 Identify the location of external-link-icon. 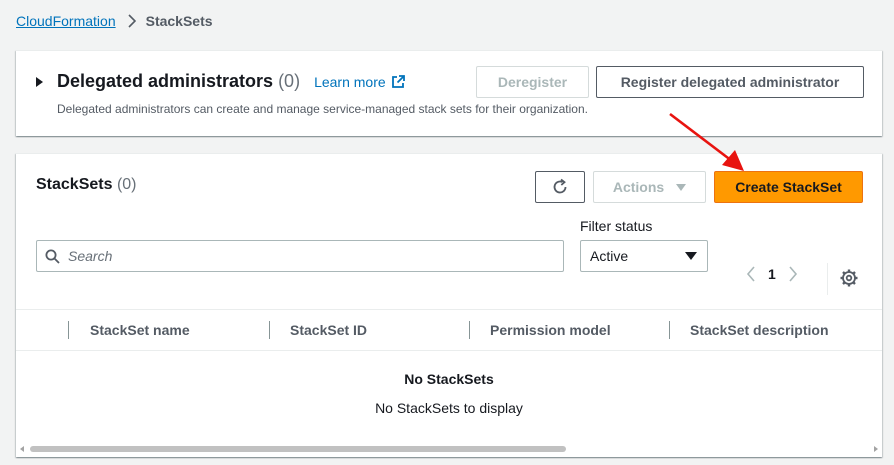
(398, 81).